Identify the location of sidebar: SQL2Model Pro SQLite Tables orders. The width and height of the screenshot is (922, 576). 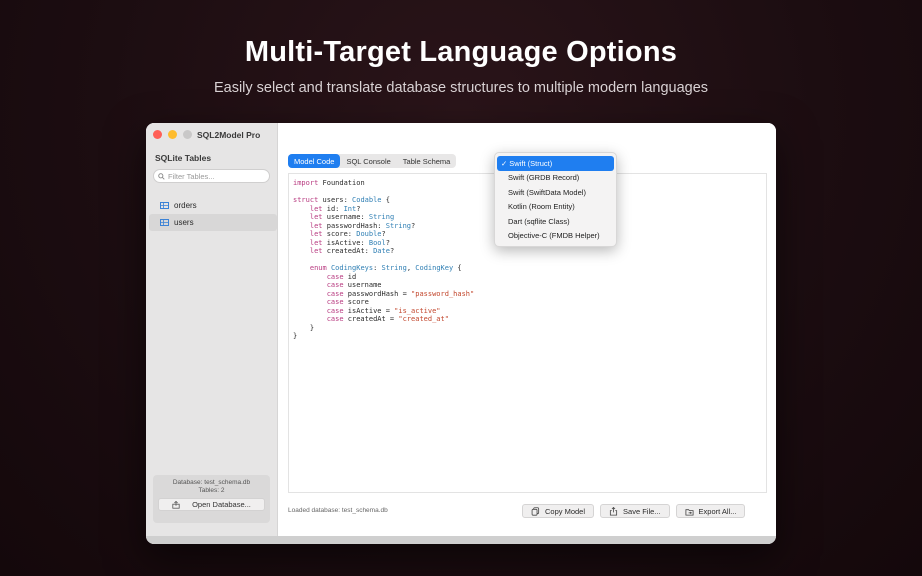
(212, 329).